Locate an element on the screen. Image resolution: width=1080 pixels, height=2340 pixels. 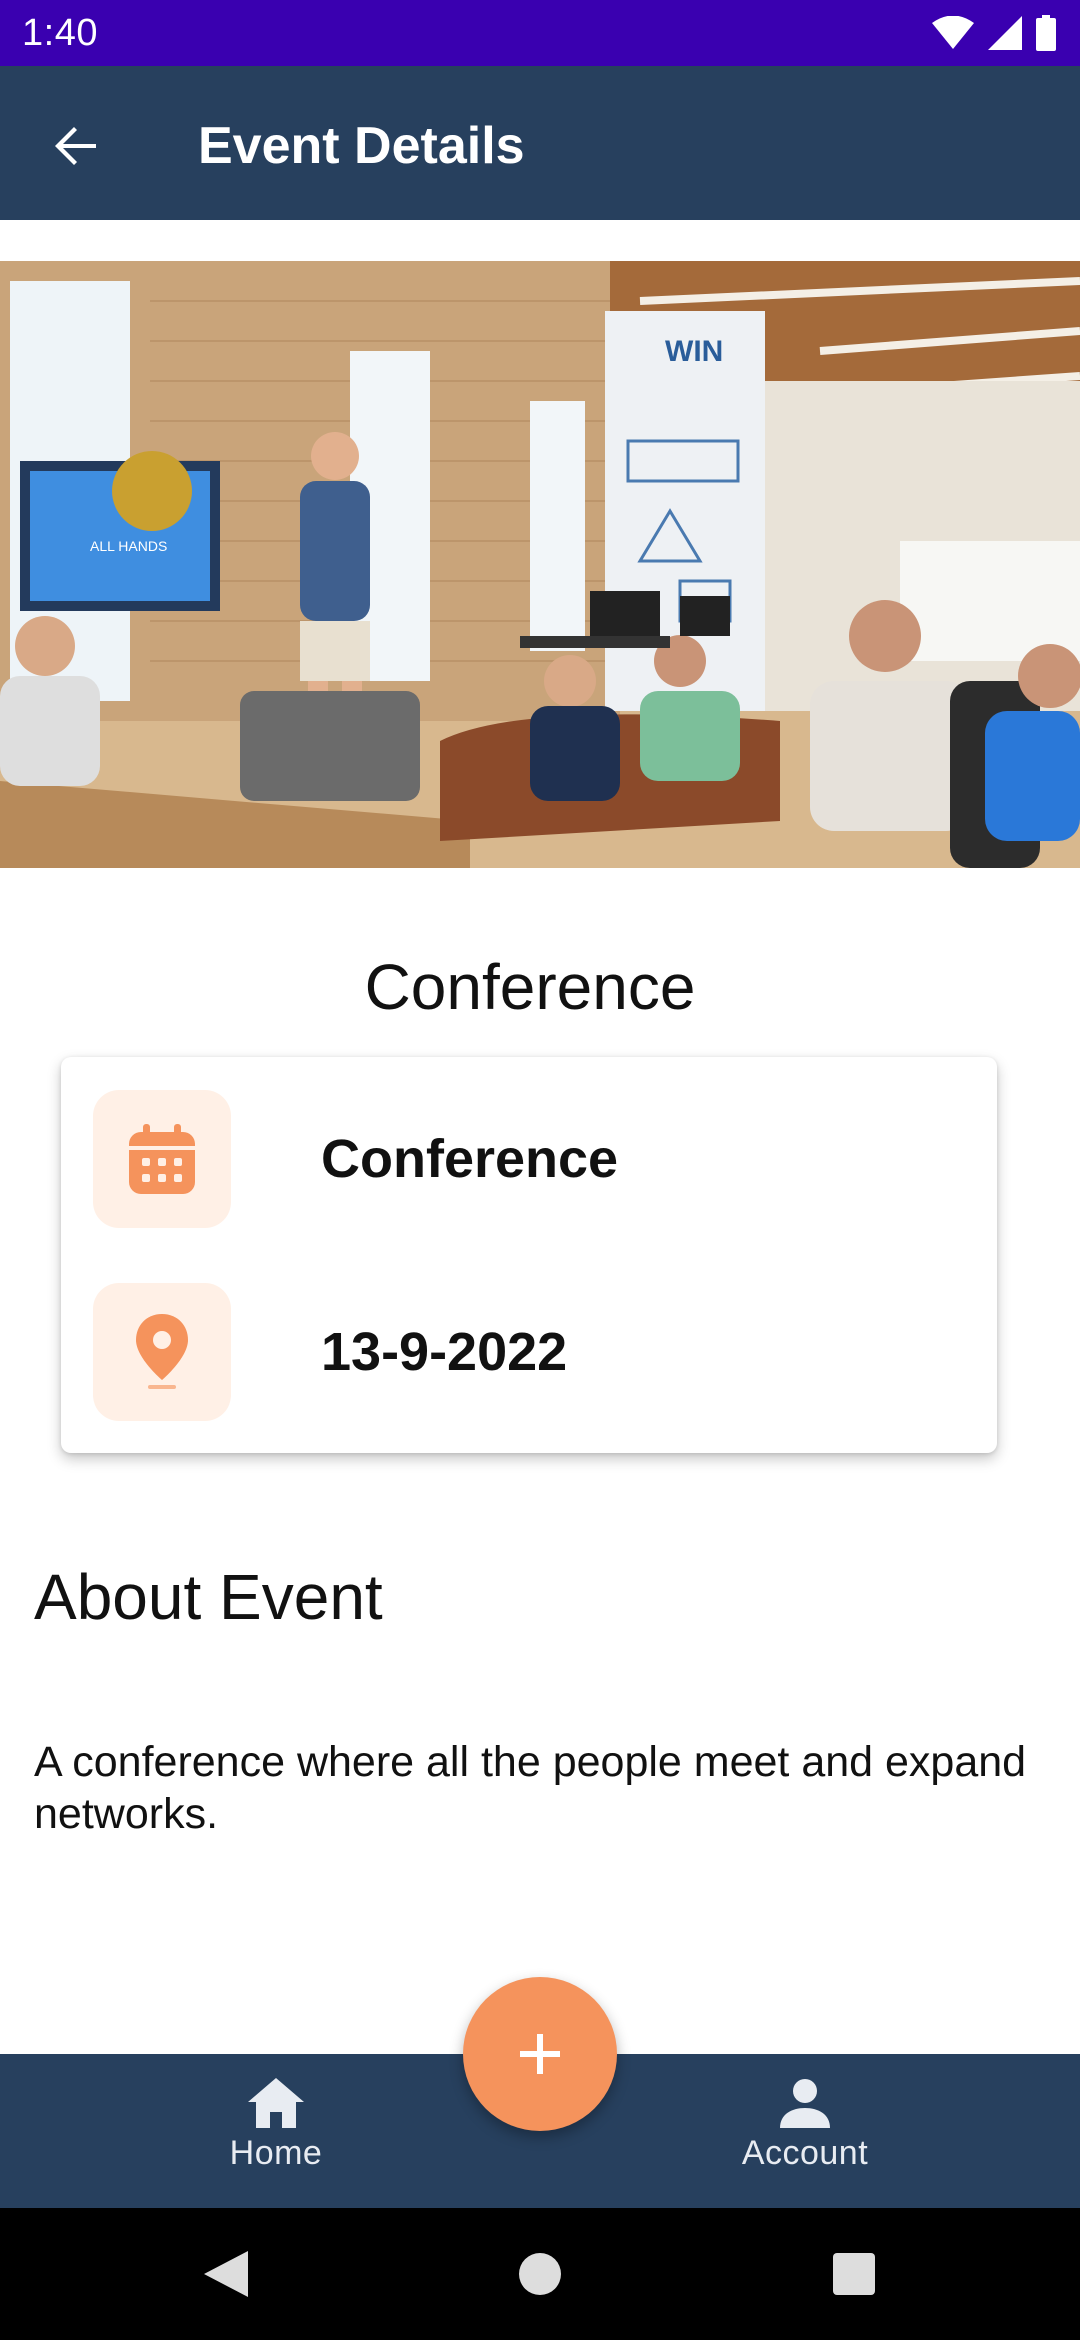
arrow-left-icon is located at coordinates (75, 146).